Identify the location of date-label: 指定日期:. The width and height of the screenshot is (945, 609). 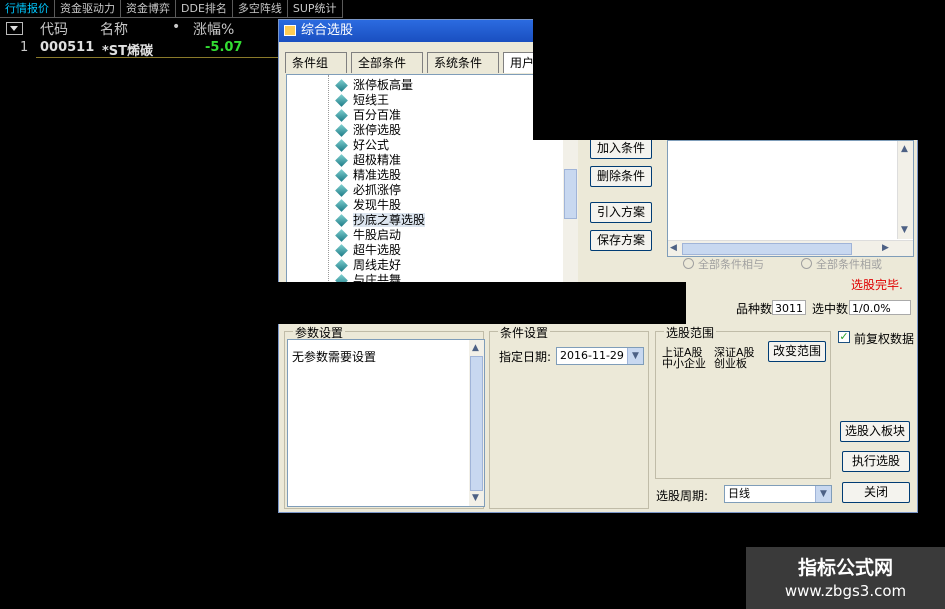
(525, 357).